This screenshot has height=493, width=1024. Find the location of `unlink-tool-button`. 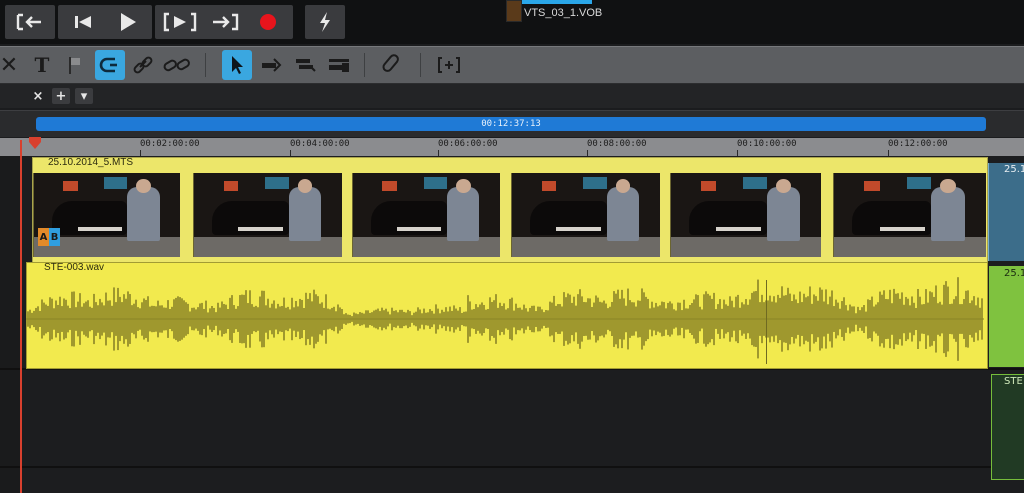

unlink-tool-button is located at coordinates (177, 65).